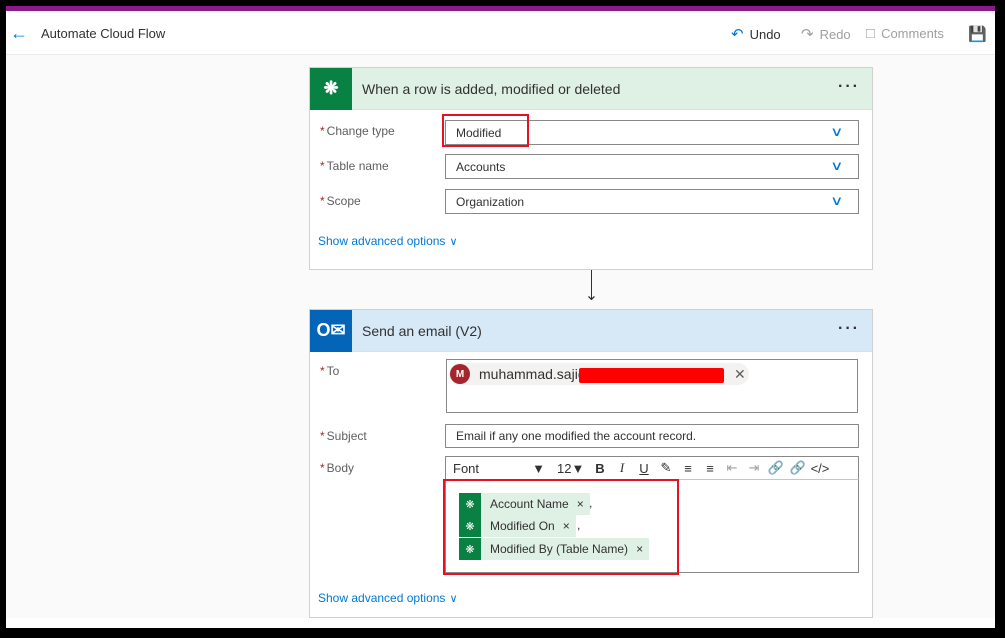 The image size is (1005, 638). I want to click on bold-icon: B, so click(600, 468).